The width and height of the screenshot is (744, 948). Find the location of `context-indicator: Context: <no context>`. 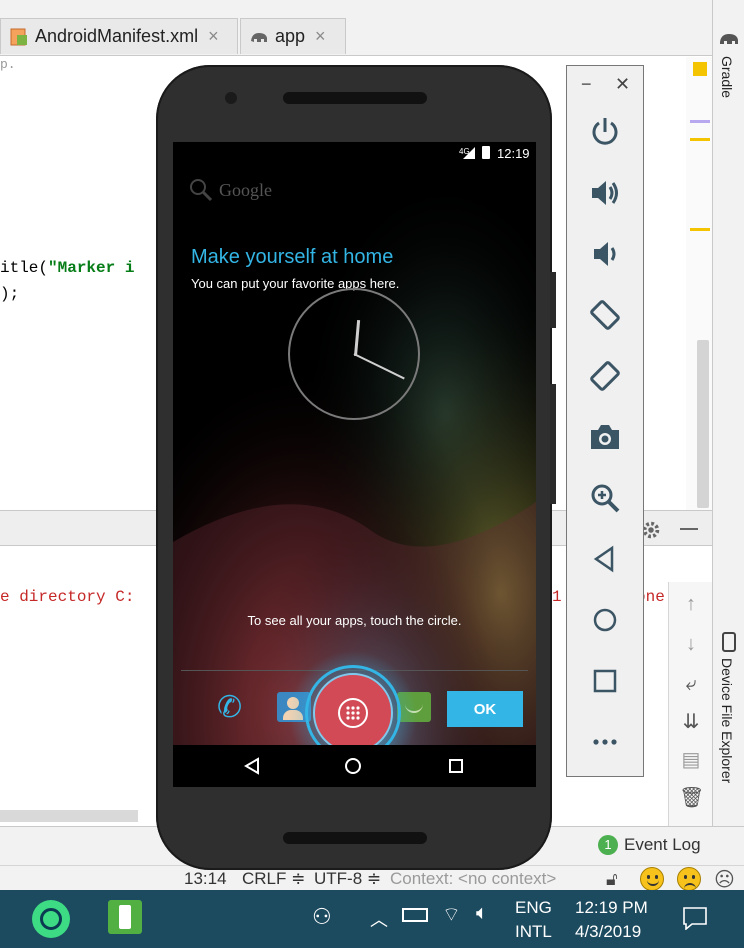

context-indicator: Context: <no context> is located at coordinates (473, 878).